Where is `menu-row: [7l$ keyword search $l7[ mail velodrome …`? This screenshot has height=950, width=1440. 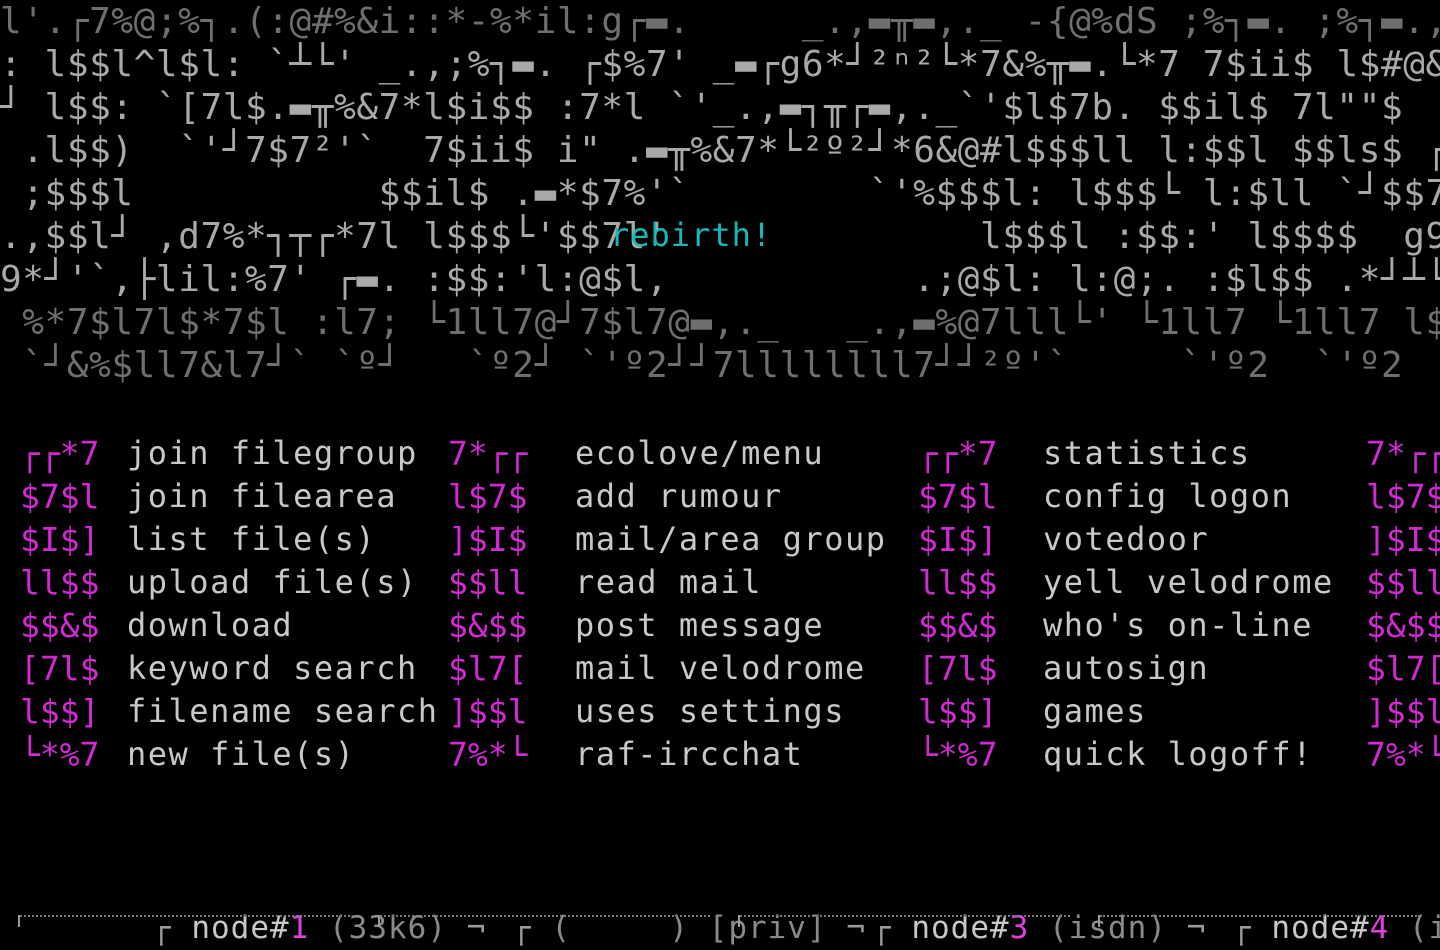 menu-row: [7l$ keyword search $l7[ mail velodrome … is located at coordinates (720, 668).